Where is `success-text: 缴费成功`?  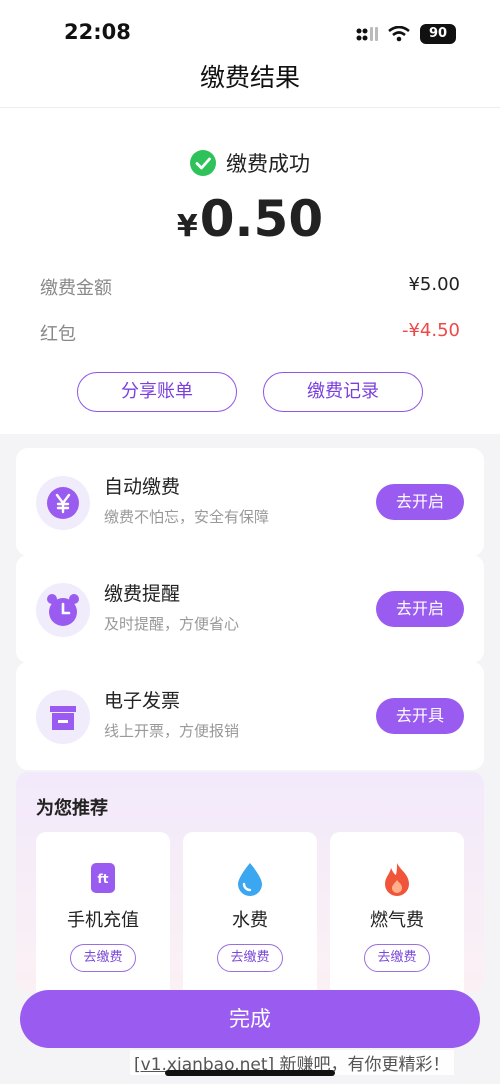
success-text: 缴费成功 is located at coordinates (268, 164).